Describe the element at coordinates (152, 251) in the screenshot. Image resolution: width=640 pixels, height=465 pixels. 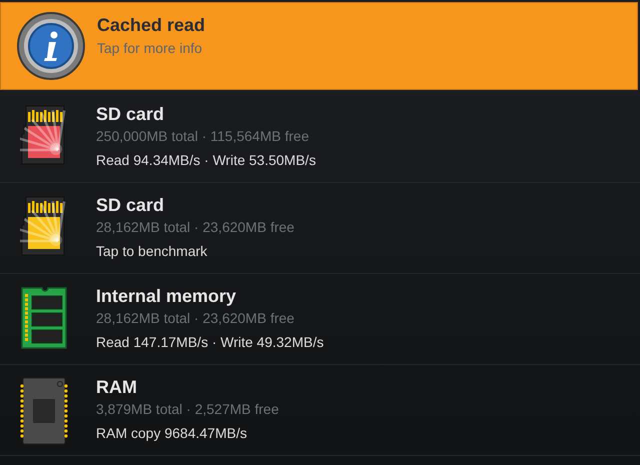
I see `benchmark-result: Tap to benchmark` at that location.